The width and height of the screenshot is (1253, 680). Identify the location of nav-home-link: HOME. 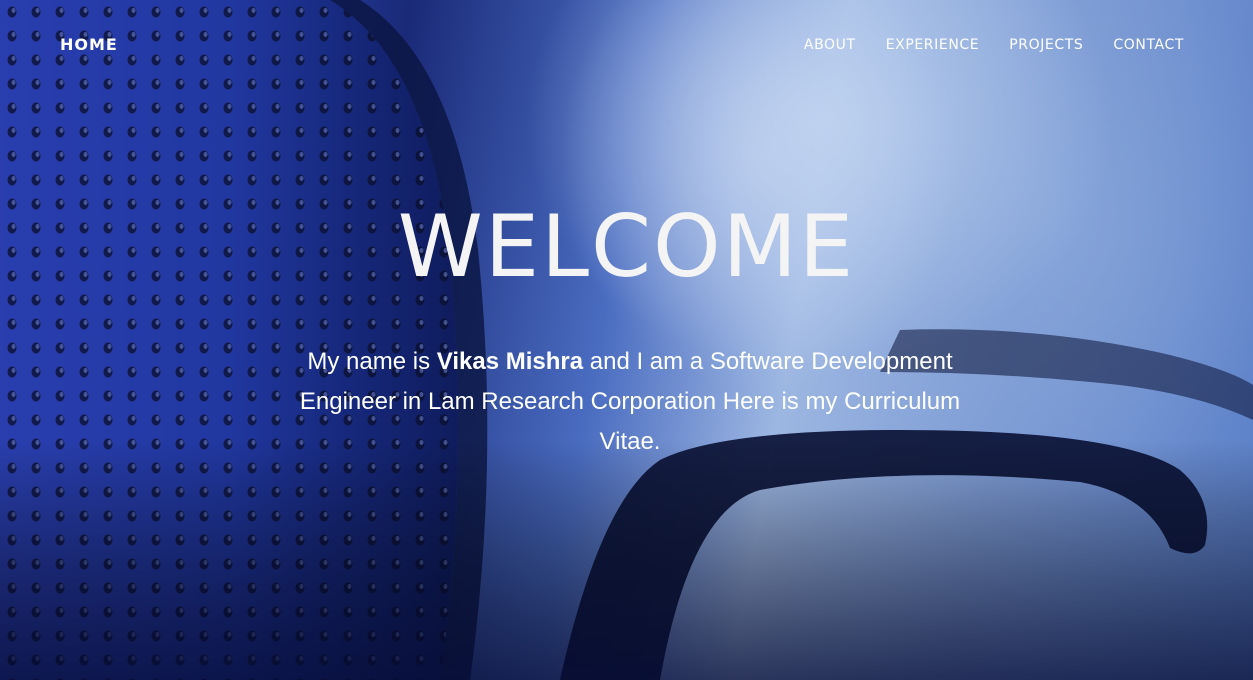
(89, 44).